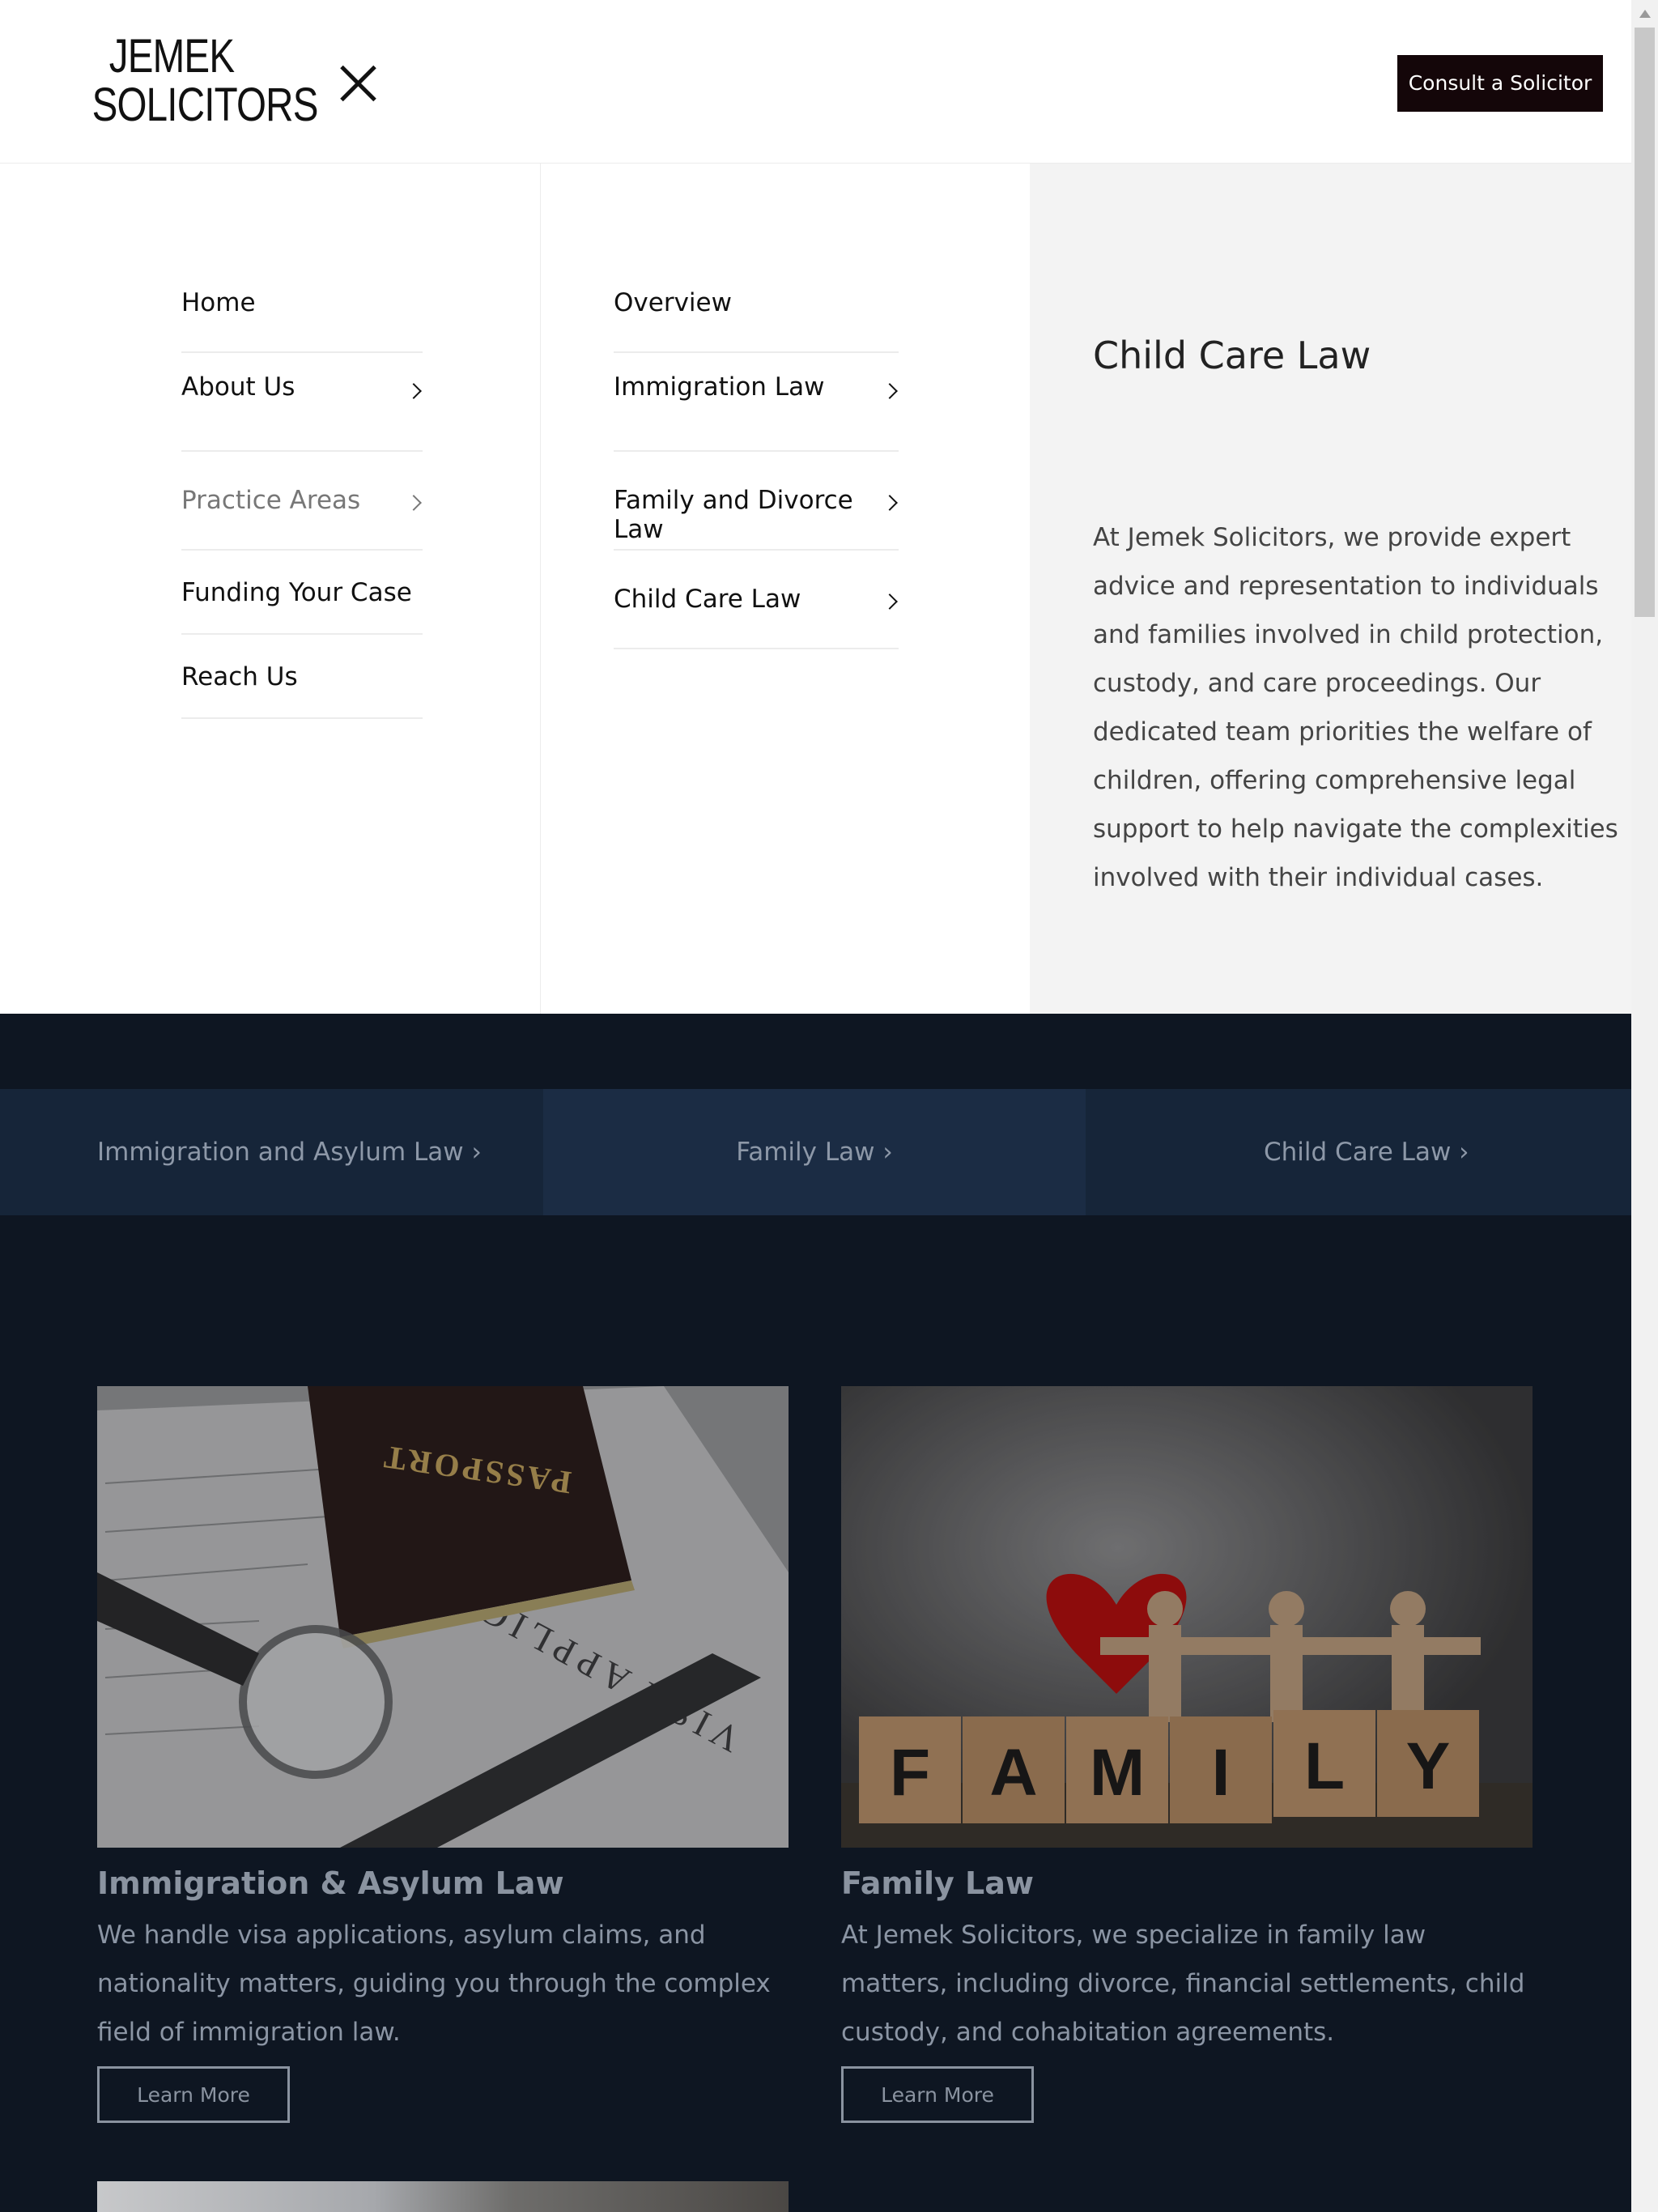 This screenshot has width=1658, height=2212. Describe the element at coordinates (443, 2197) in the screenshot. I see `child-care-card-image` at that location.